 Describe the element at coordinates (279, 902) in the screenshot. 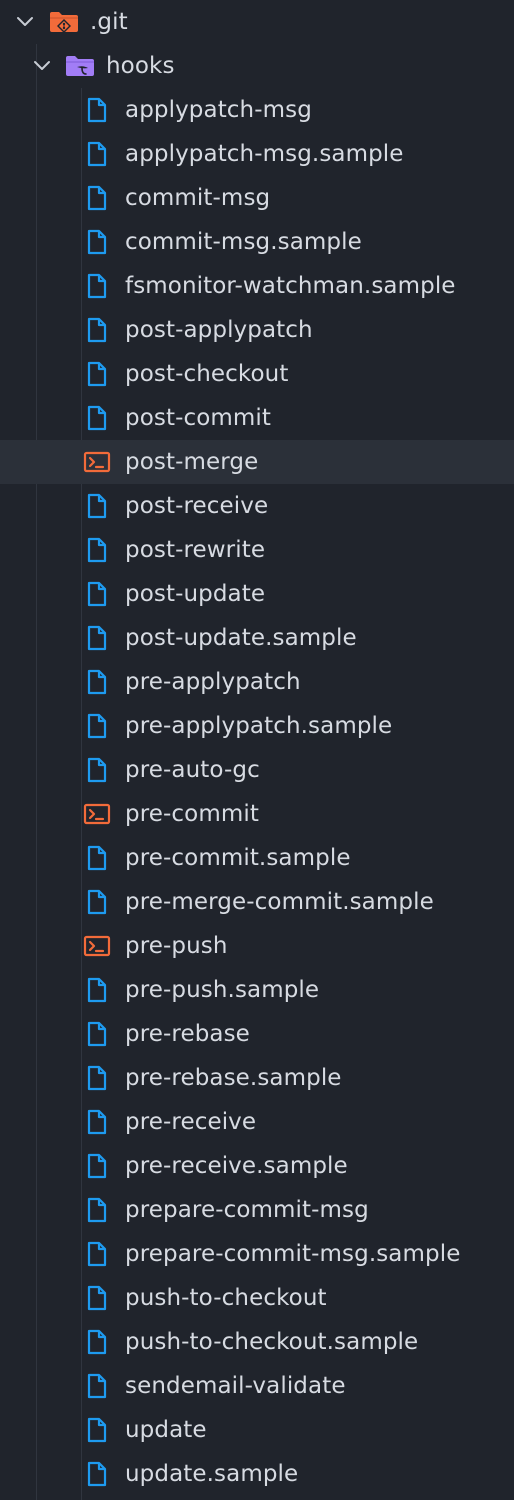

I see `file-label: pre-merge-commit.sample` at that location.